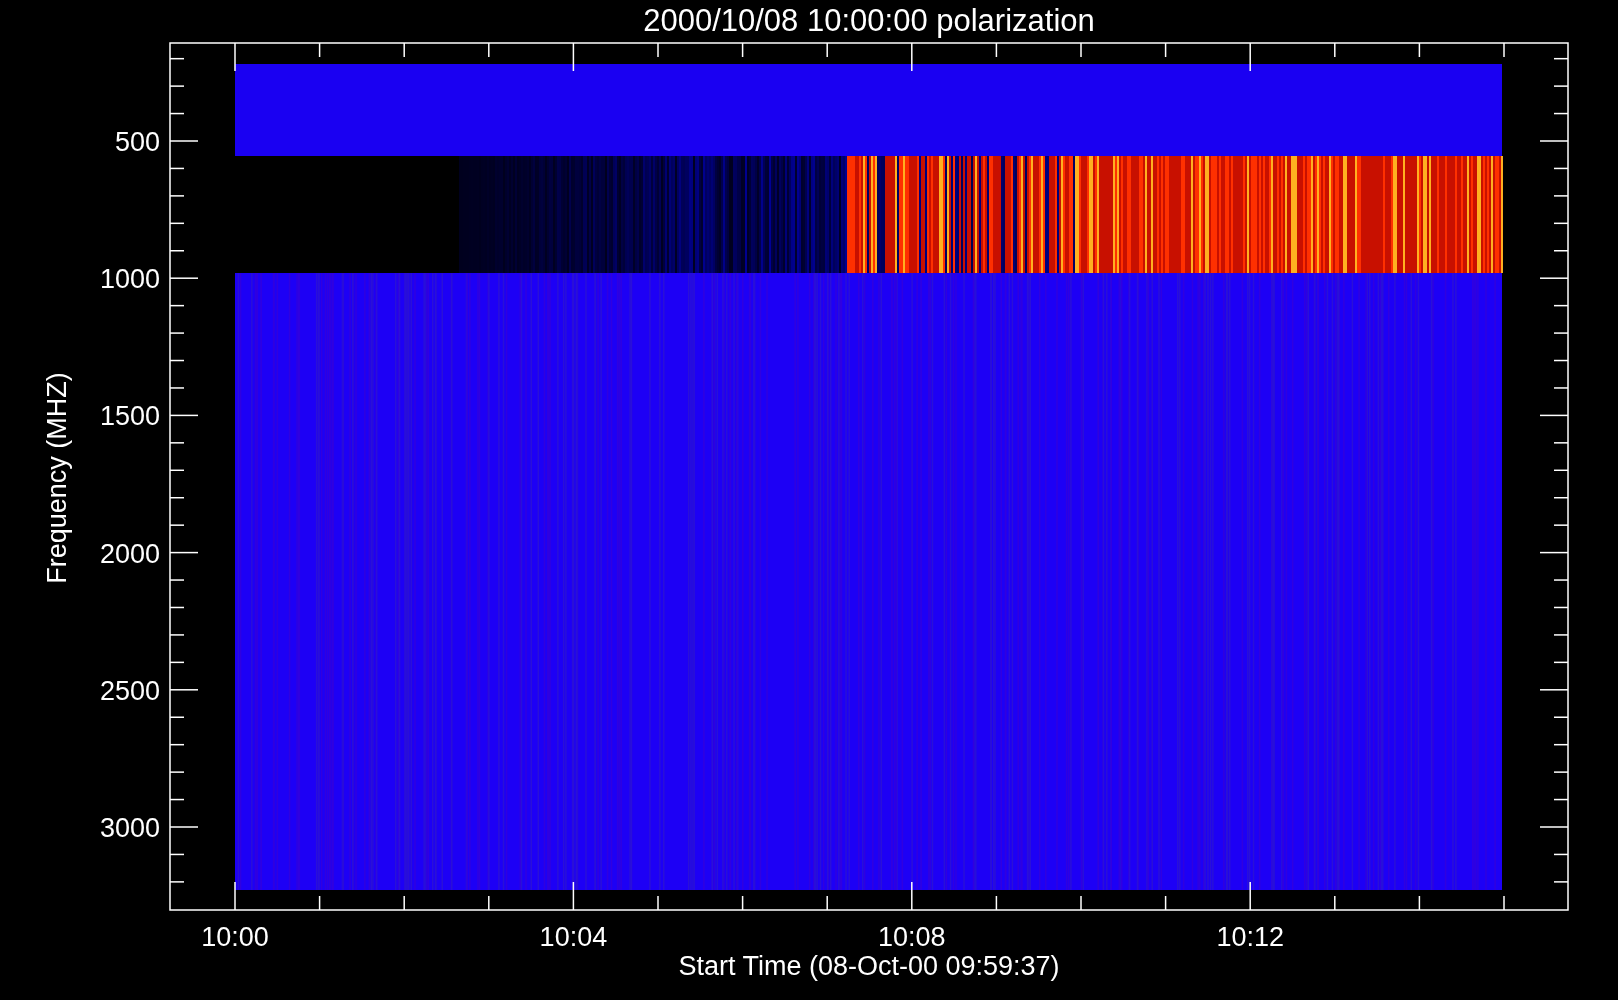 Image resolution: width=1618 pixels, height=1000 pixels. Describe the element at coordinates (1250, 937) in the screenshot. I see `x-tick-label: 10:12` at that location.